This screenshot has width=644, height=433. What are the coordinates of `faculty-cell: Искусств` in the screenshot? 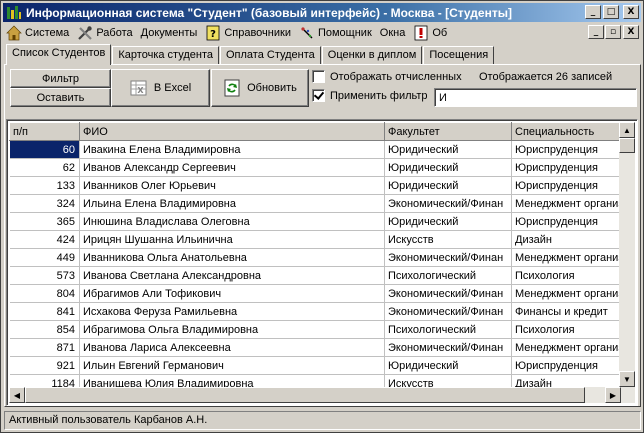 It's located at (448, 239).